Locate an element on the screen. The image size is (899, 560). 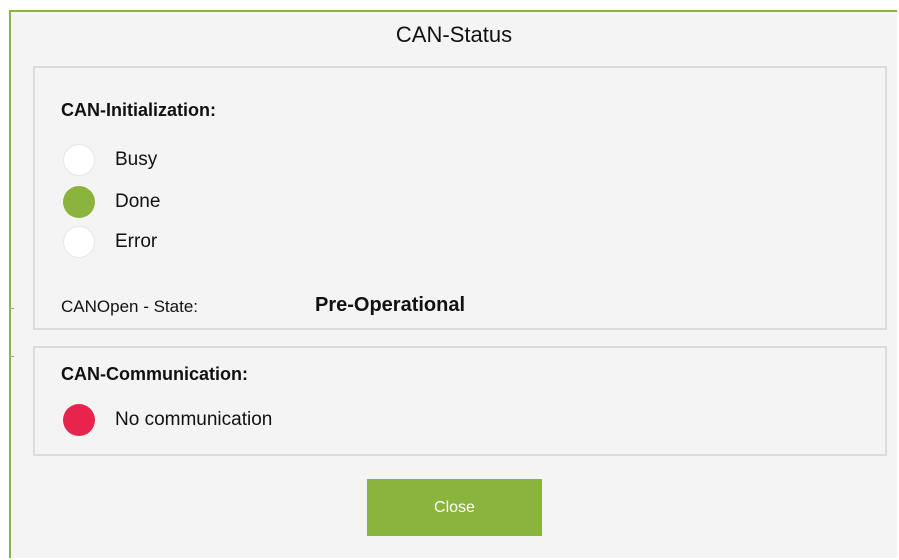
communication-status-label: No communication is located at coordinates (194, 419).